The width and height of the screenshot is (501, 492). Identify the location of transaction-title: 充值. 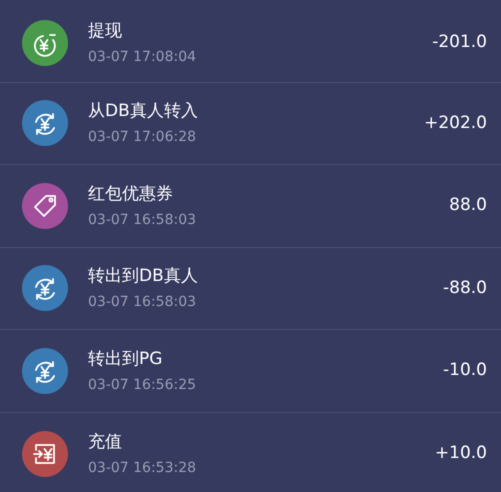
(105, 441).